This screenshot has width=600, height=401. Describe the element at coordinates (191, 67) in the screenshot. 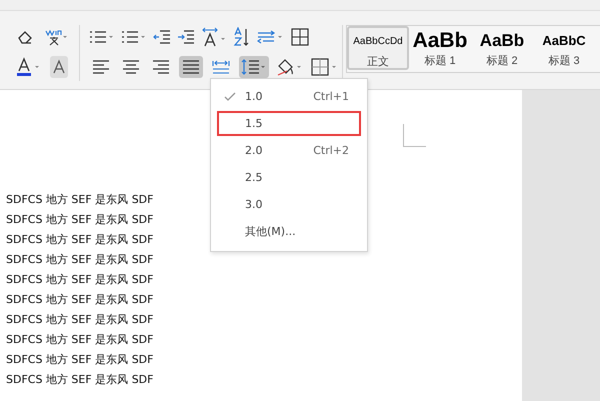

I see `alignment-button` at that location.